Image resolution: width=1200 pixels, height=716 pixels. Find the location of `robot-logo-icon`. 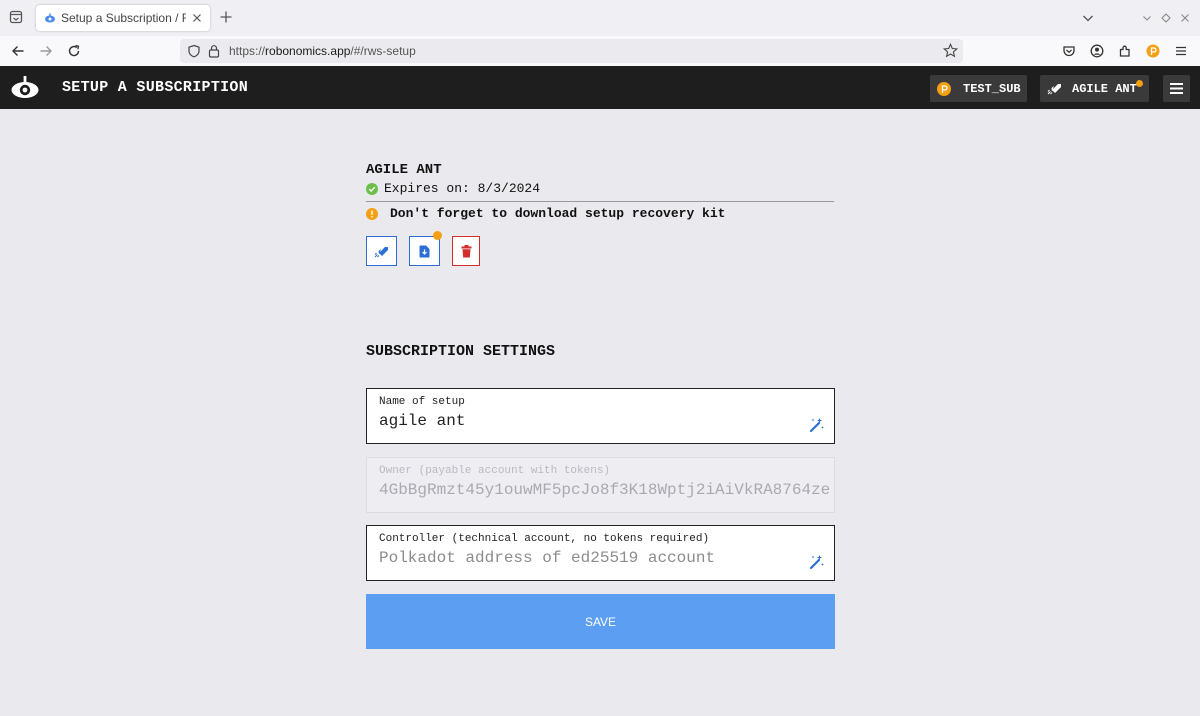

robot-logo-icon is located at coordinates (25, 88).